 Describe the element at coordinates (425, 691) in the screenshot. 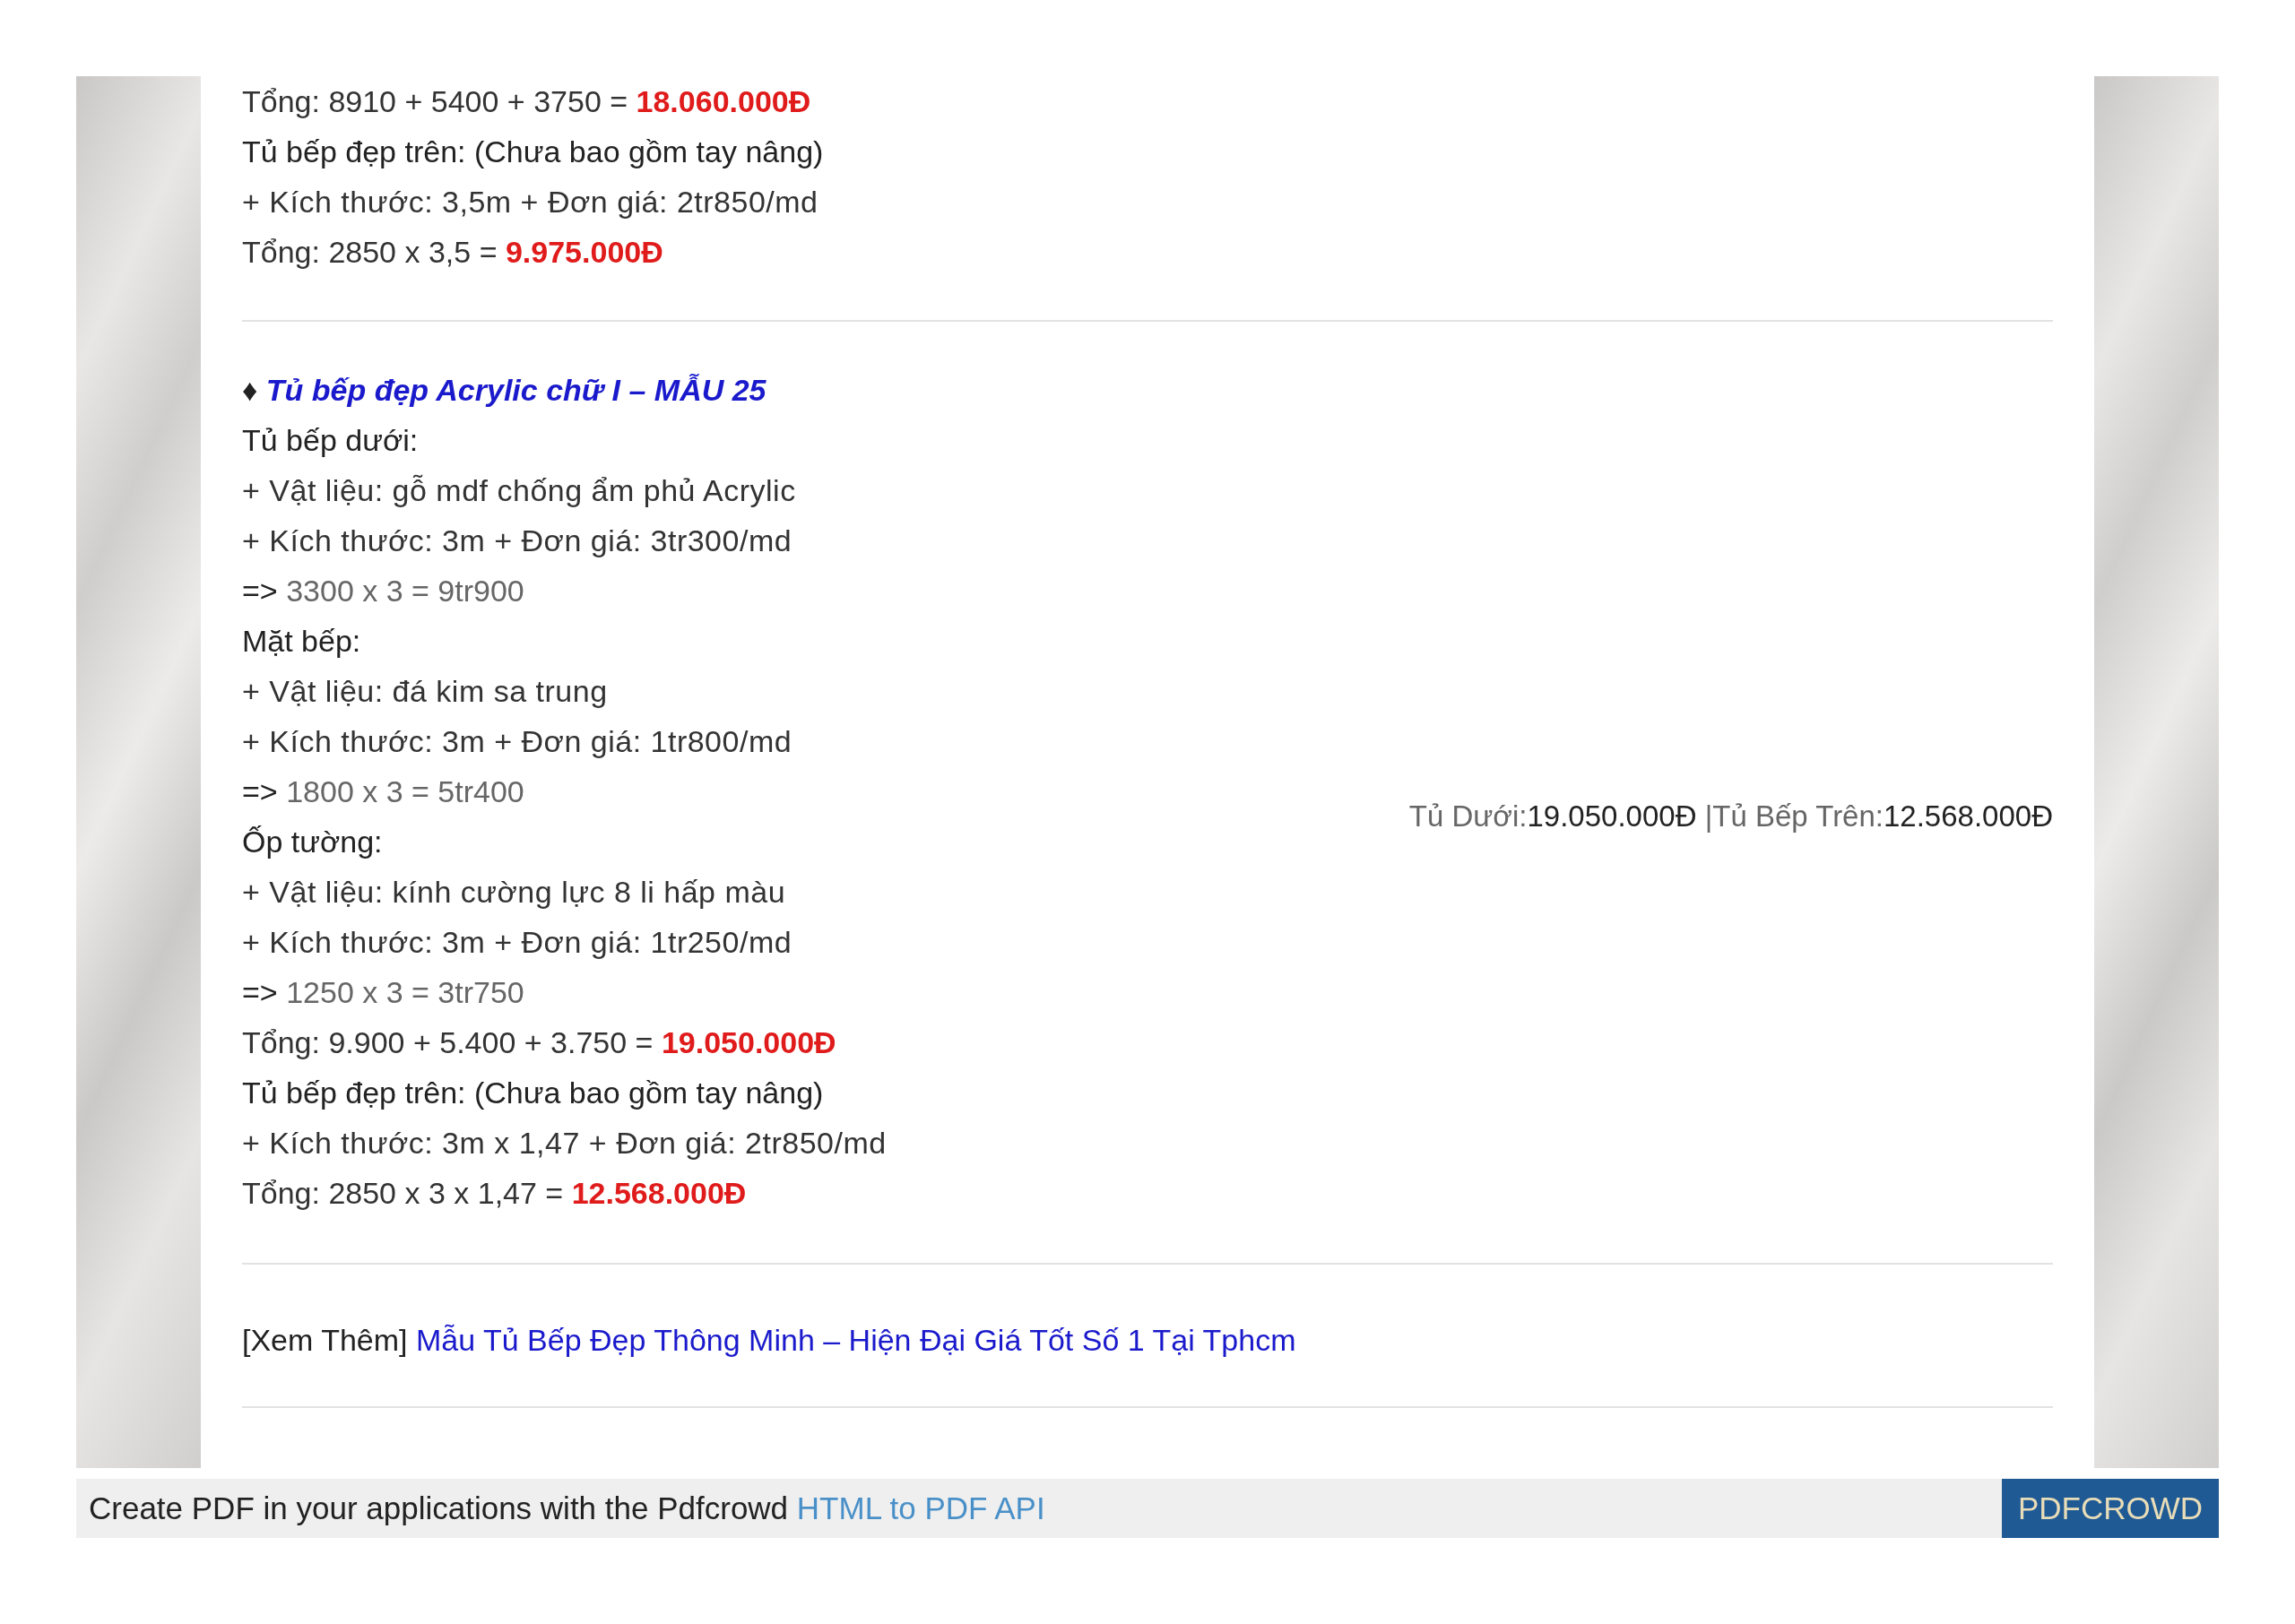

I see `detail-line: + Vật liệu: đá kim sa trung` at that location.